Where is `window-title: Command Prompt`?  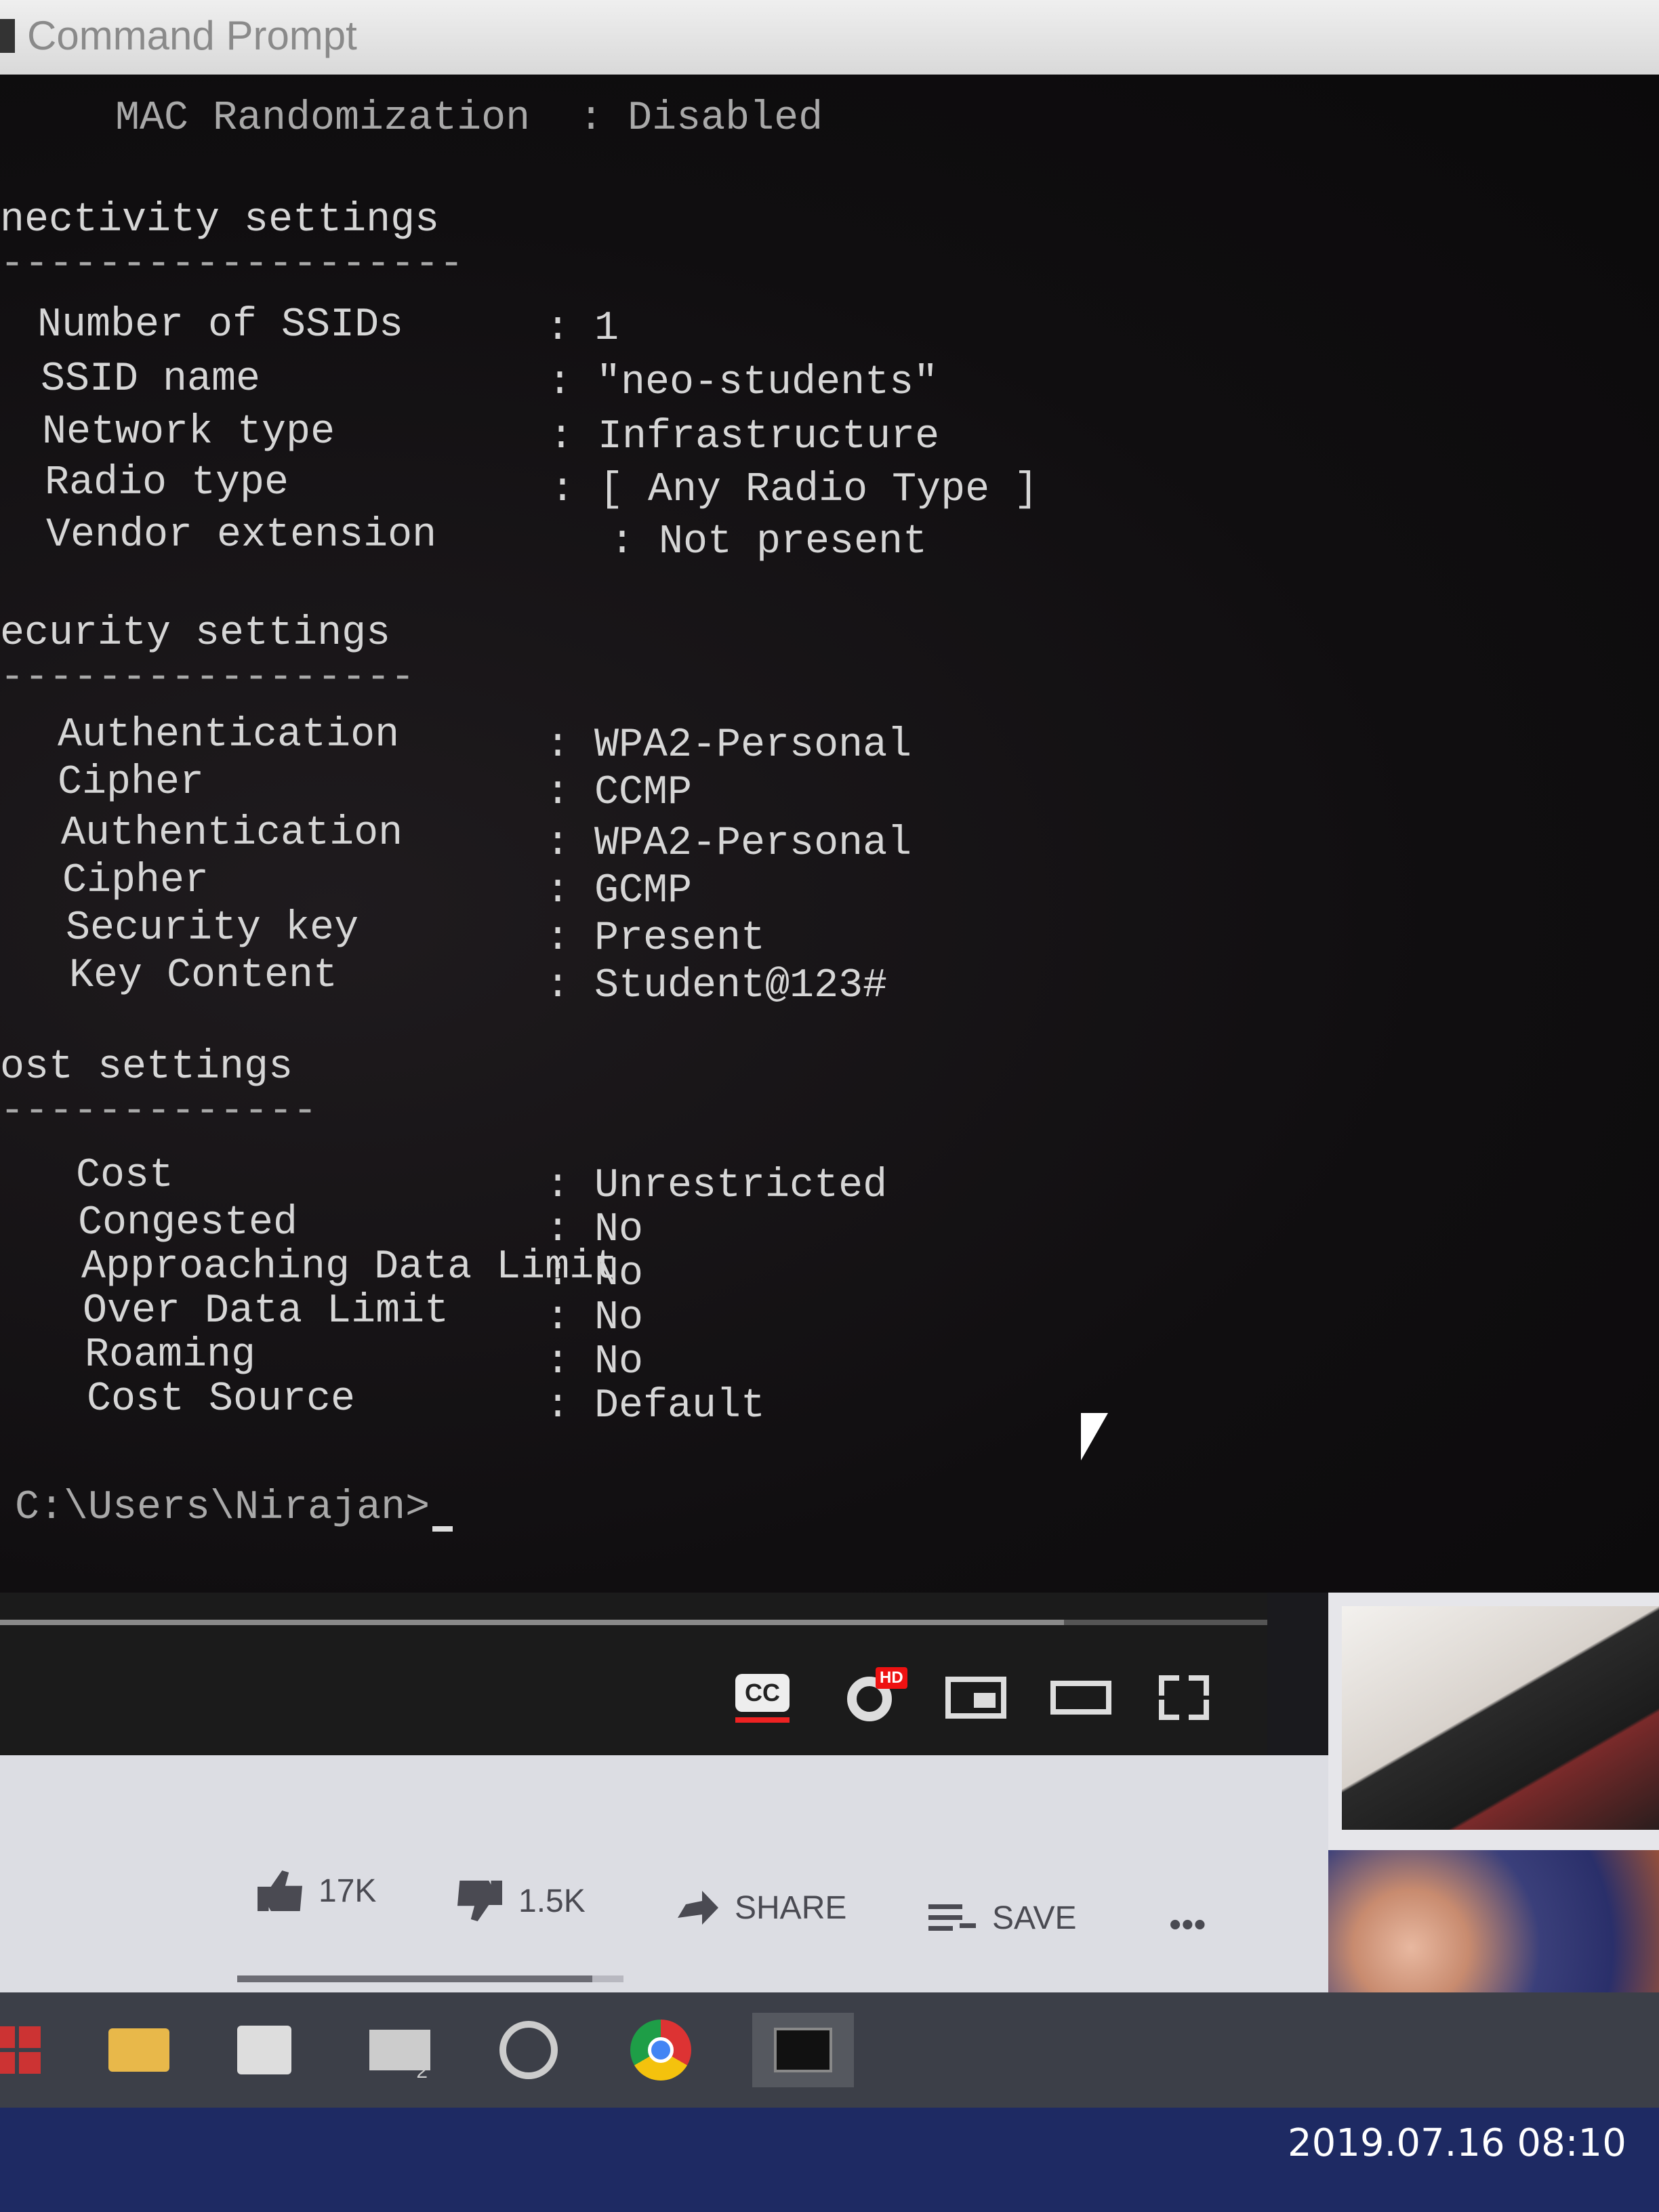
window-title: Command Prompt is located at coordinates (192, 35).